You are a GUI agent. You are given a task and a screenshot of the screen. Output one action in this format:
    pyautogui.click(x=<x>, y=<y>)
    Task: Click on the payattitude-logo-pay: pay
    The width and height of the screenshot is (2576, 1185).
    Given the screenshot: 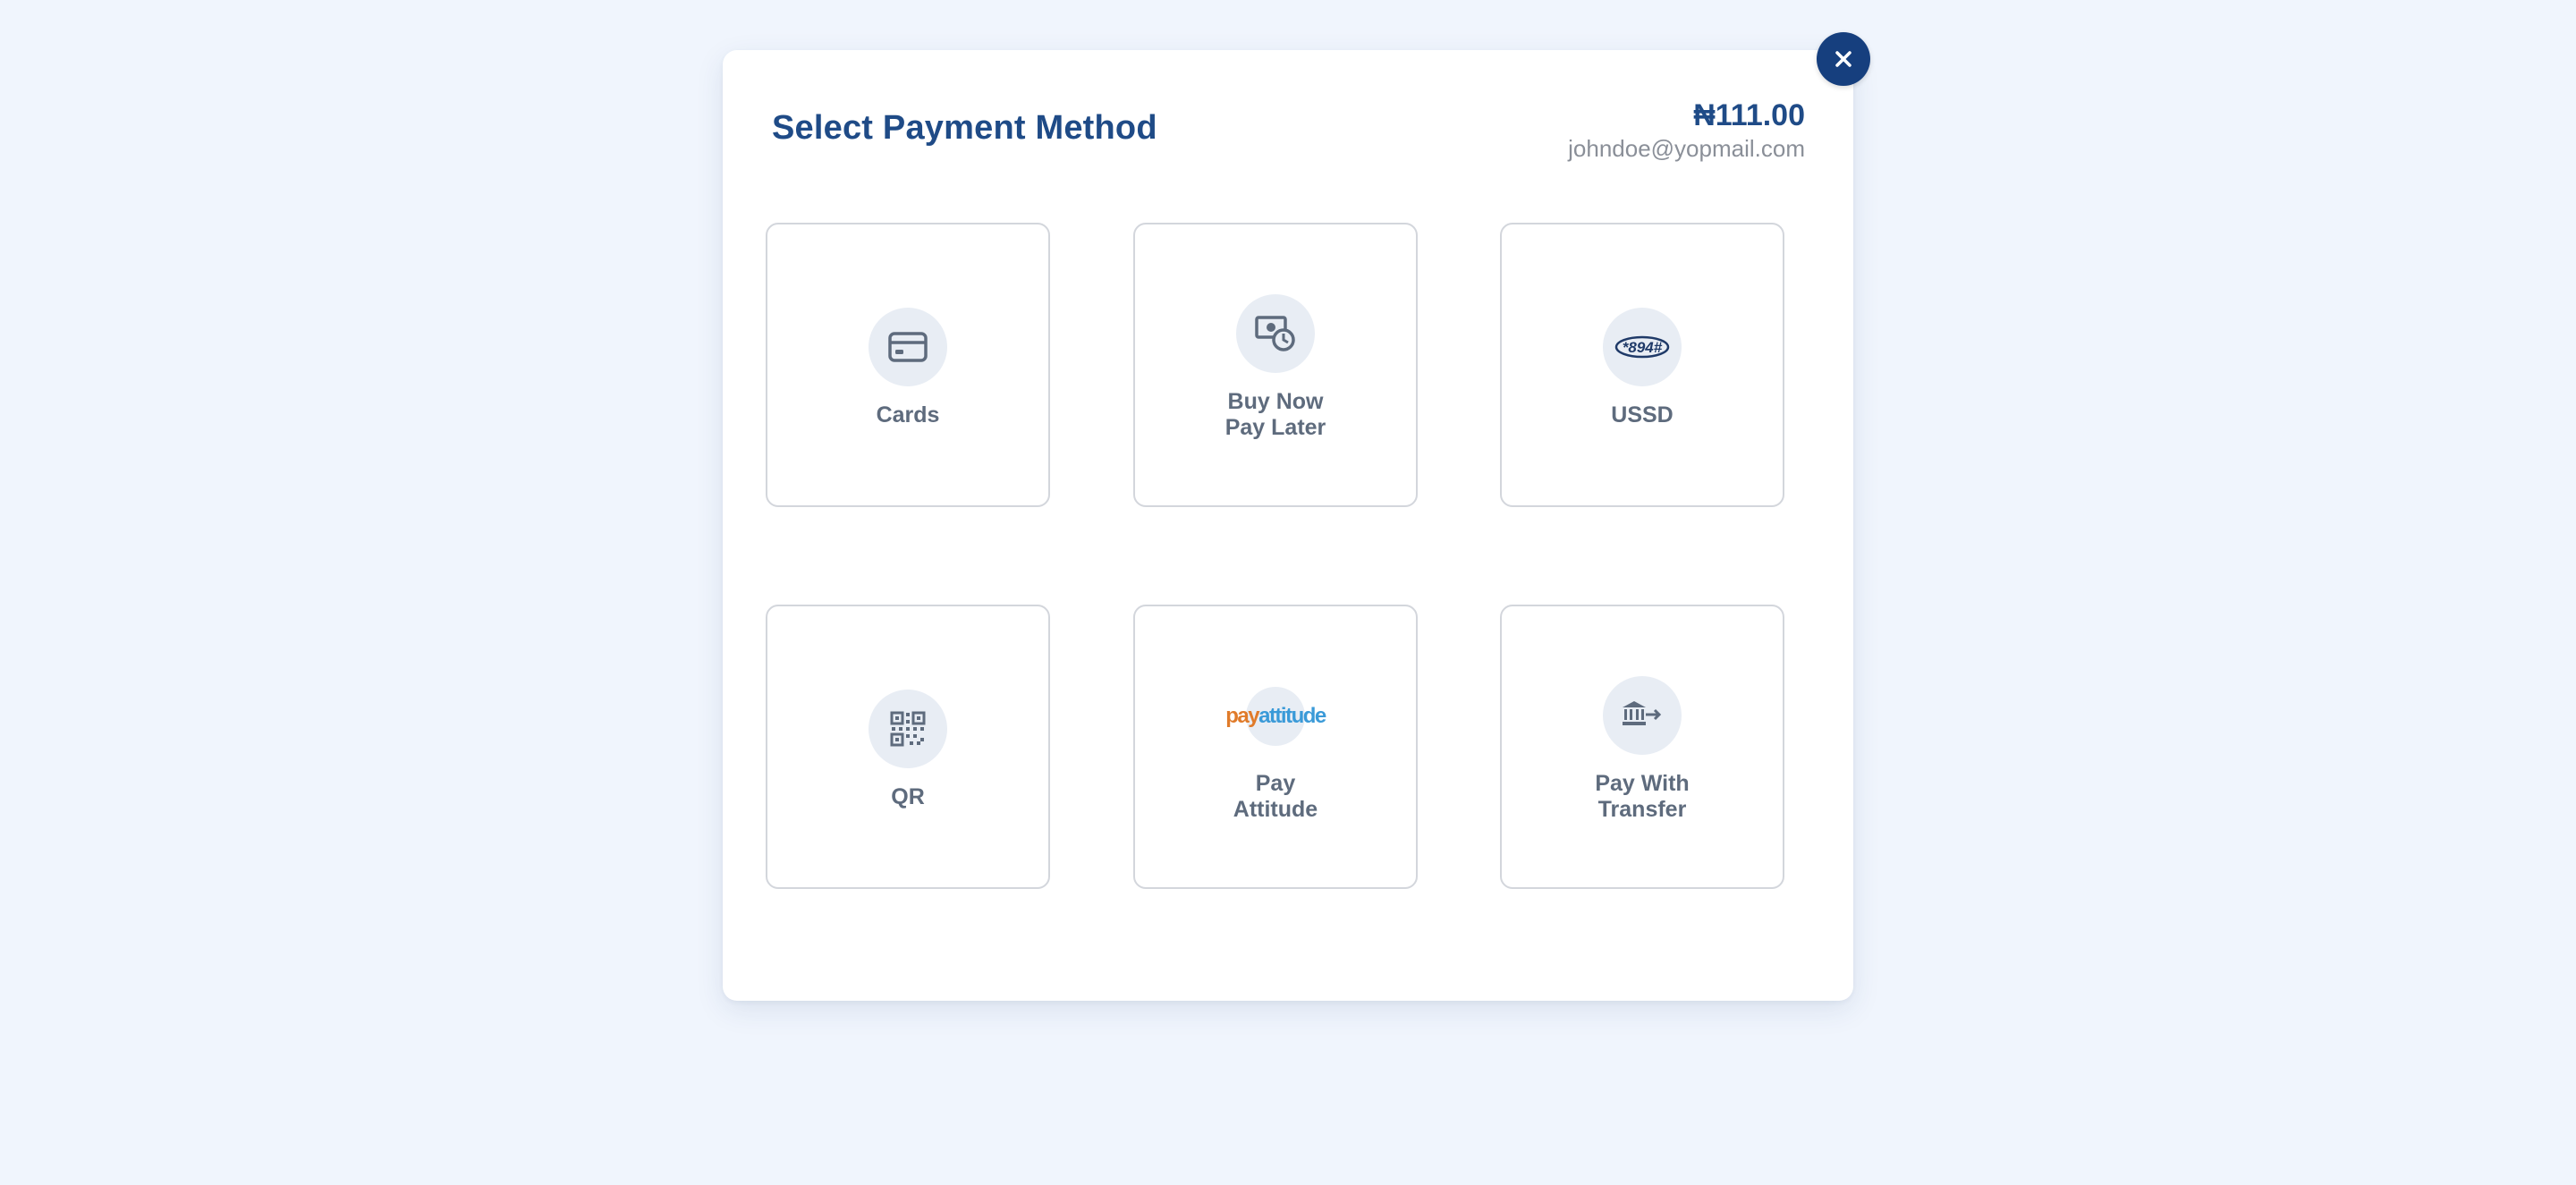 What is the action you would take?
    pyautogui.click(x=1242, y=716)
    